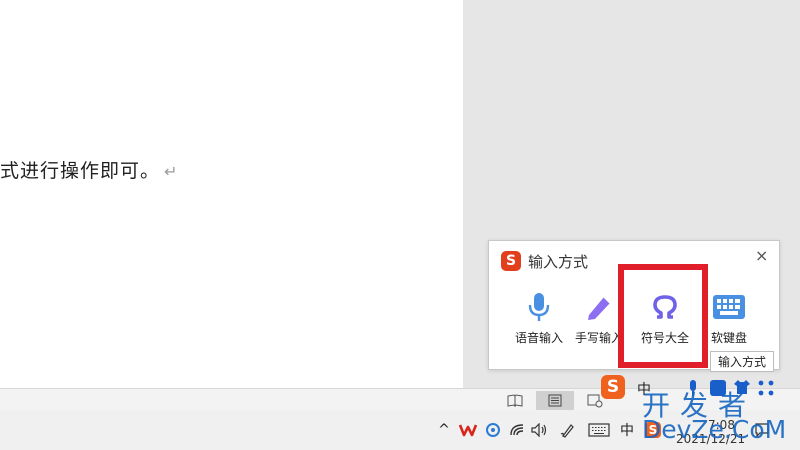  I want to click on sync-icon, so click(493, 430).